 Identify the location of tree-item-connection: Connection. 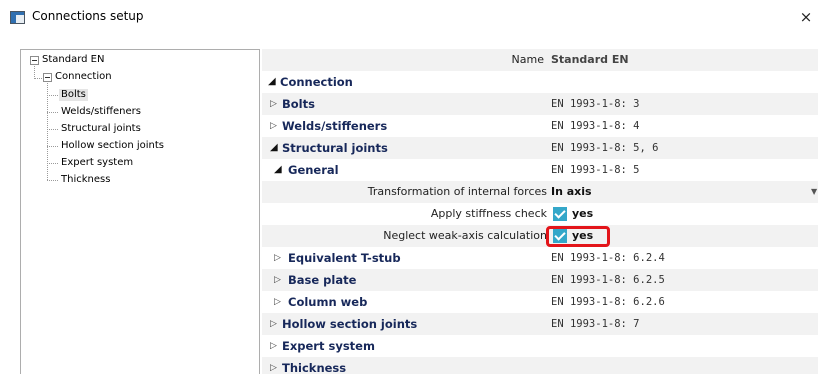
(83, 77).